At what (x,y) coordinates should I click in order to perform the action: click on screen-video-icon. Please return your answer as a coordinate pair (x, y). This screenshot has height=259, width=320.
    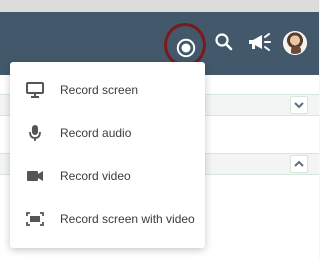
    Looking at the image, I should click on (35, 219).